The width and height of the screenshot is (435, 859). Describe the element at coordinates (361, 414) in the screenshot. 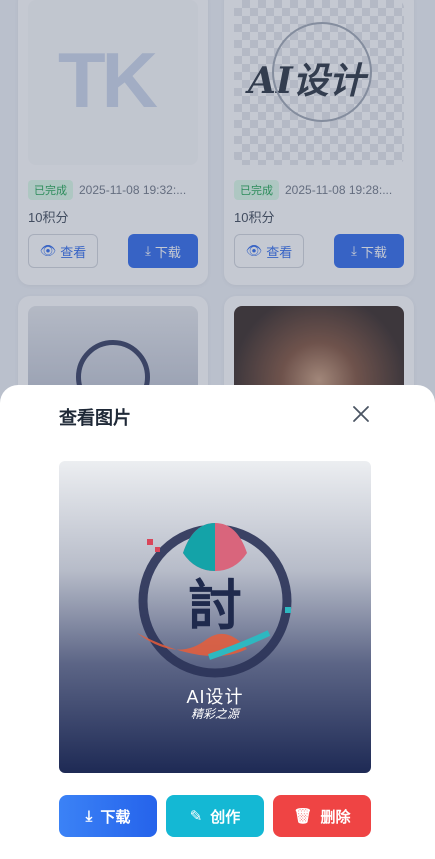

I see `close-icon` at that location.